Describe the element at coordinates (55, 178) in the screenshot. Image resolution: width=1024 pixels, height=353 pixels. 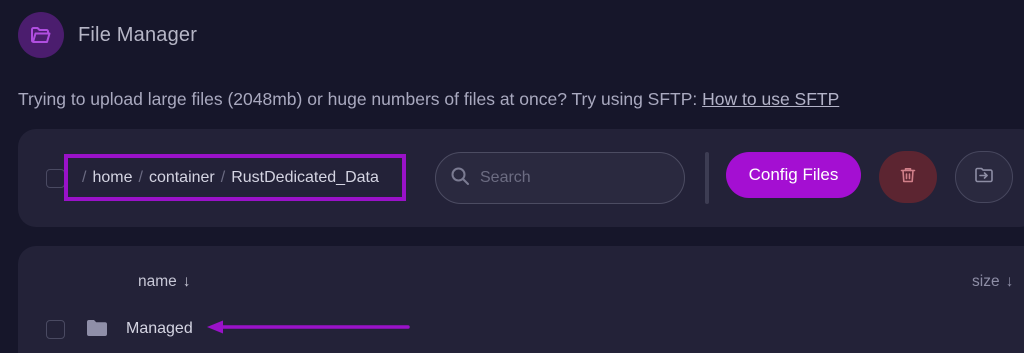
I see `select-all-checkbox` at that location.